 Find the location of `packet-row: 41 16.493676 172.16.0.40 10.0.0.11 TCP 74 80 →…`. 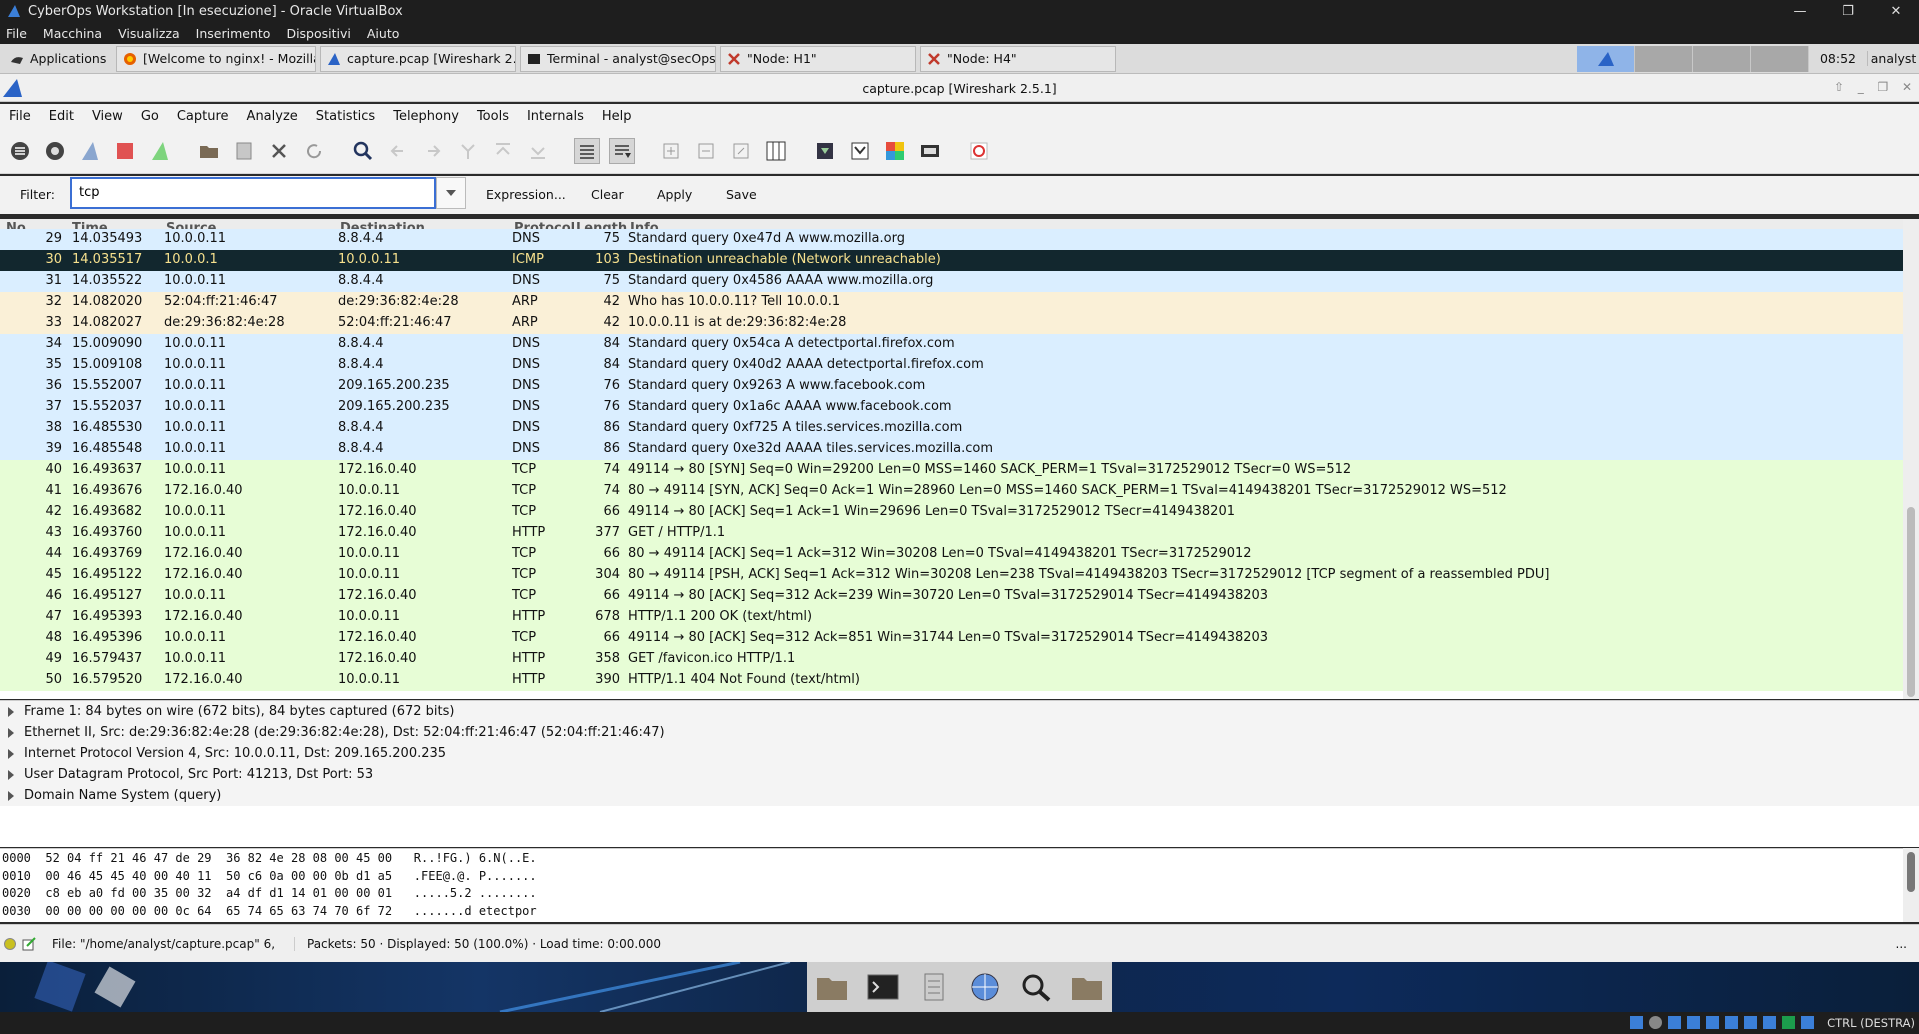

packet-row: 41 16.493676 172.16.0.40 10.0.0.11 TCP 74 80 →… is located at coordinates (951, 491).